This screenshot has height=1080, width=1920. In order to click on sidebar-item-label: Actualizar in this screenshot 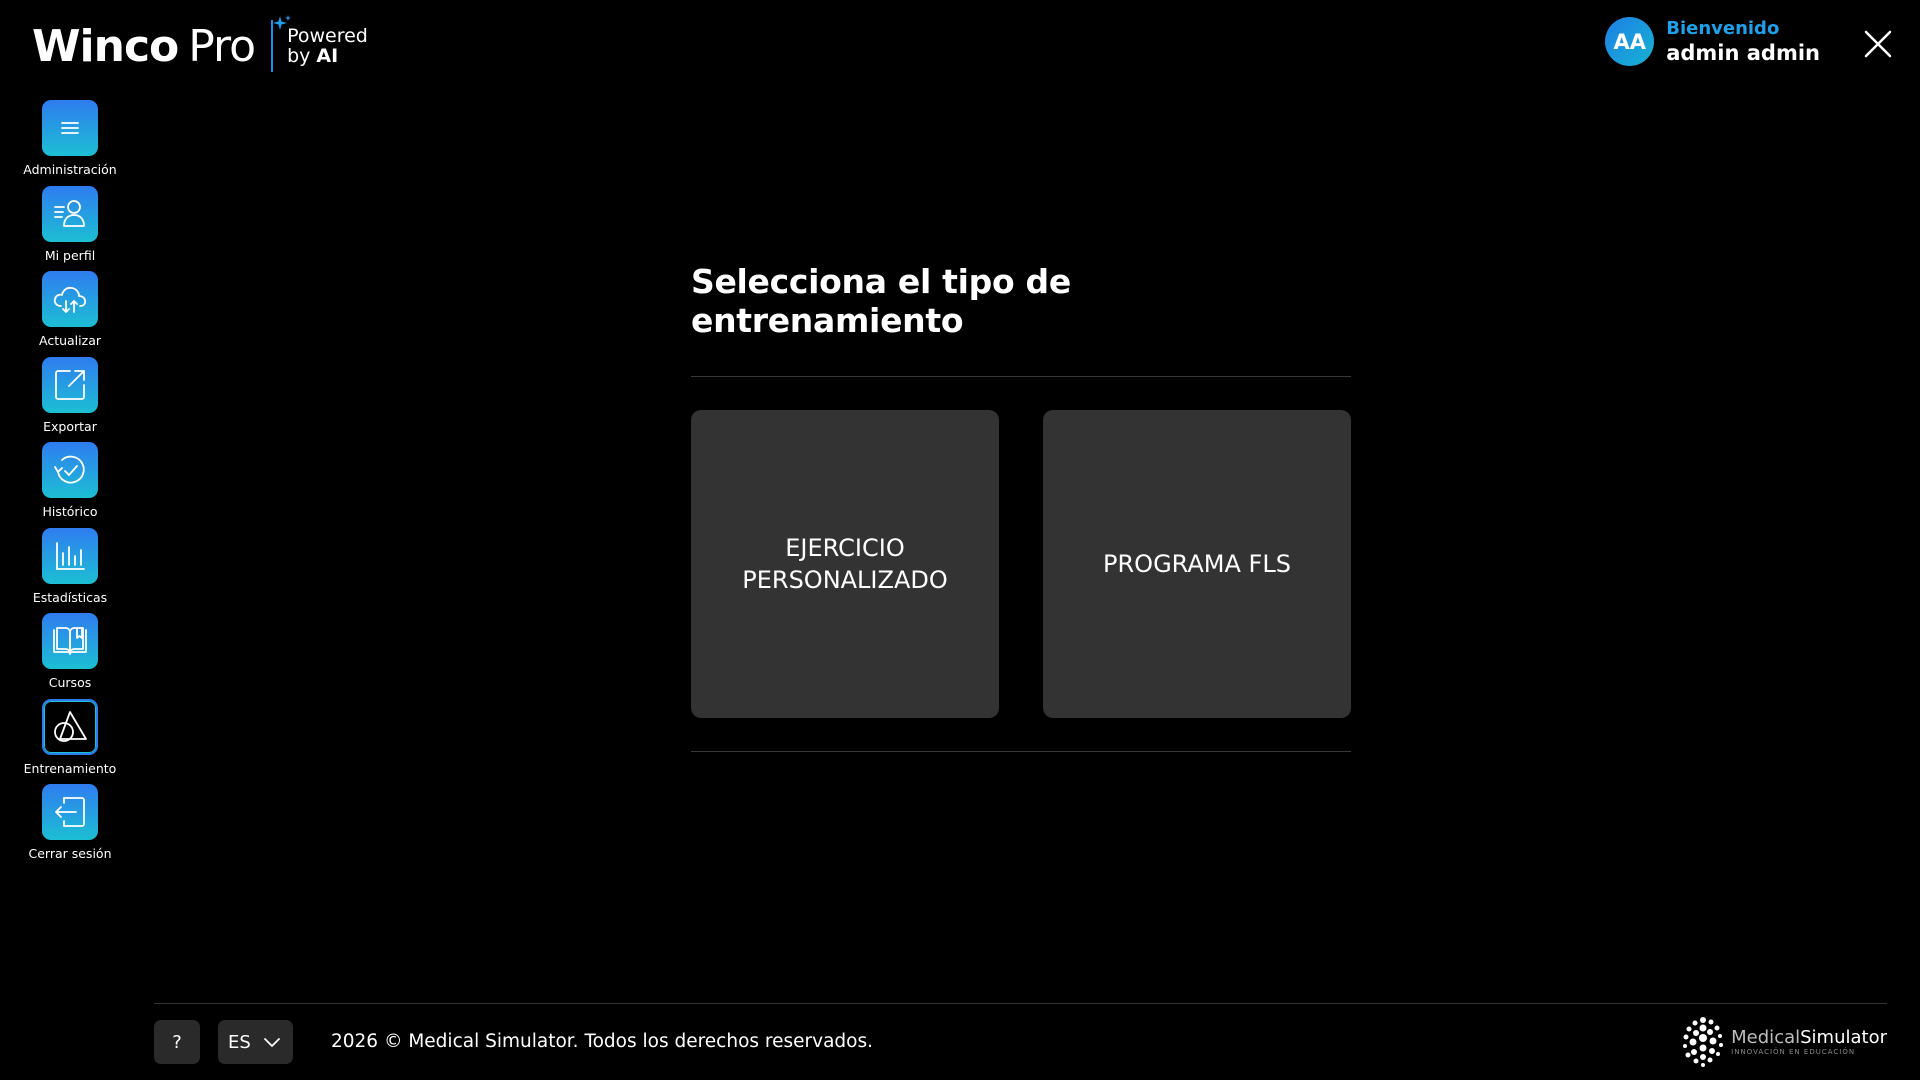, I will do `click(70, 340)`.